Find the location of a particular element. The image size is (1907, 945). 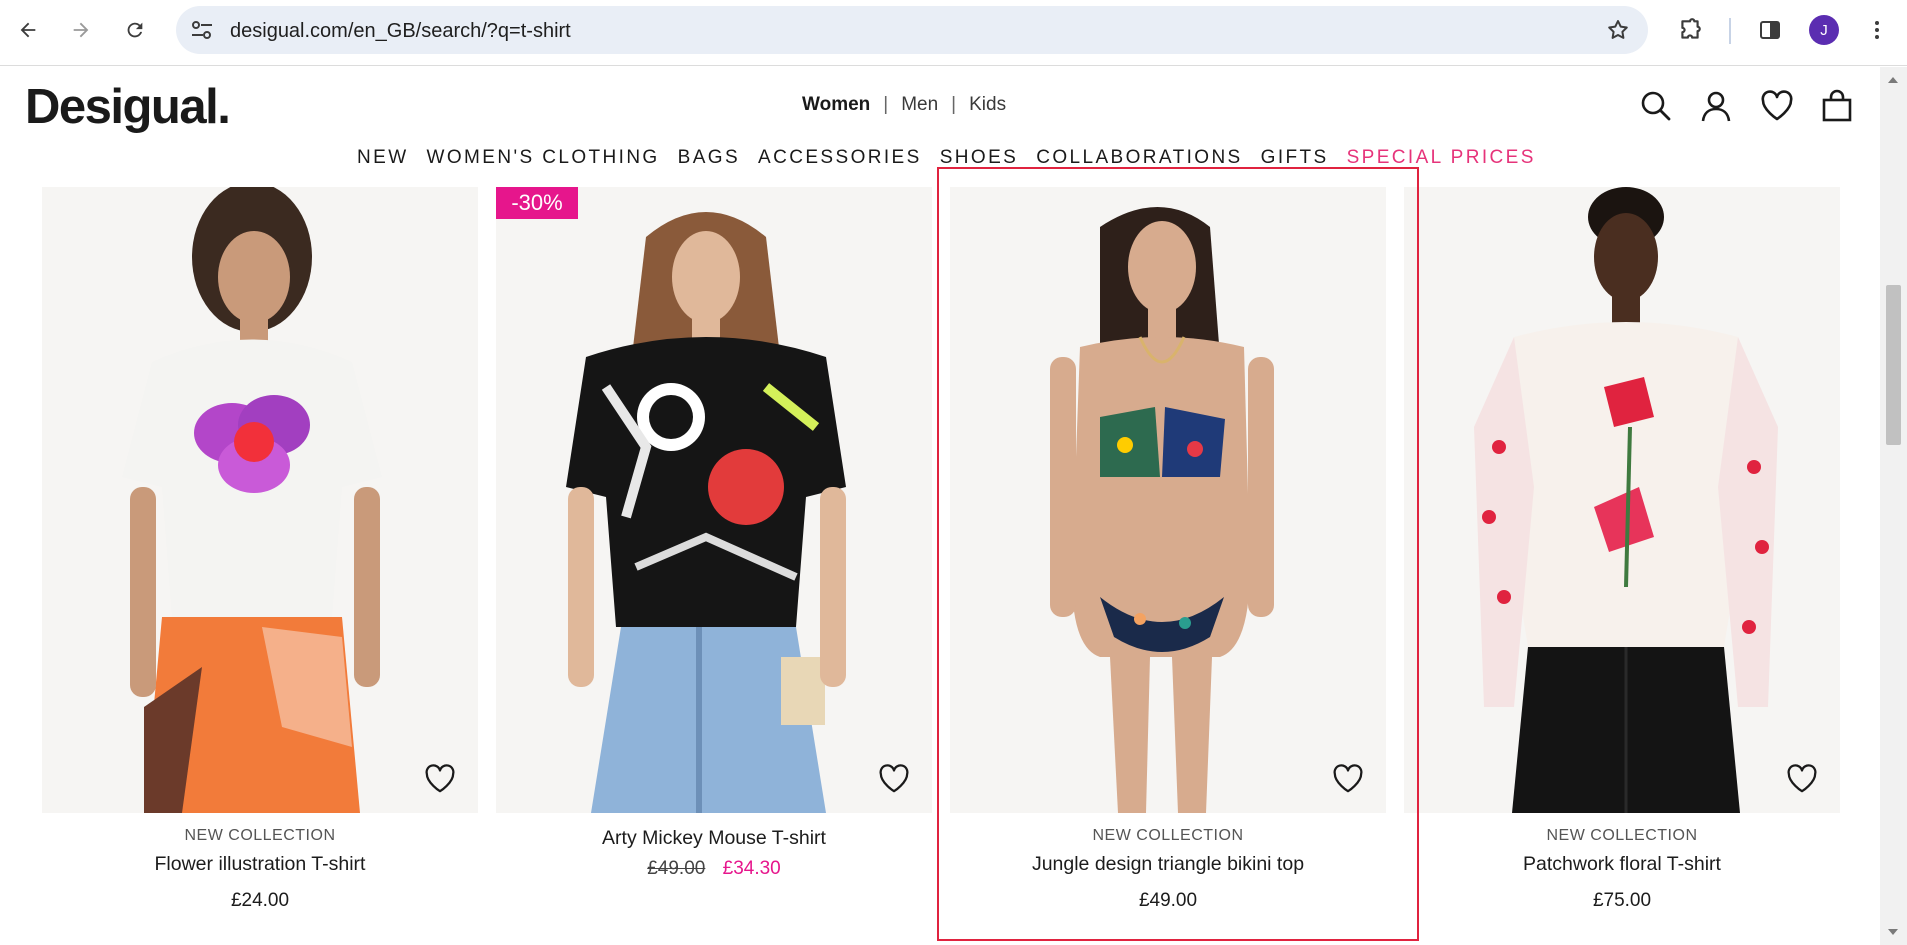

side-panel-button is located at coordinates (1770, 30).